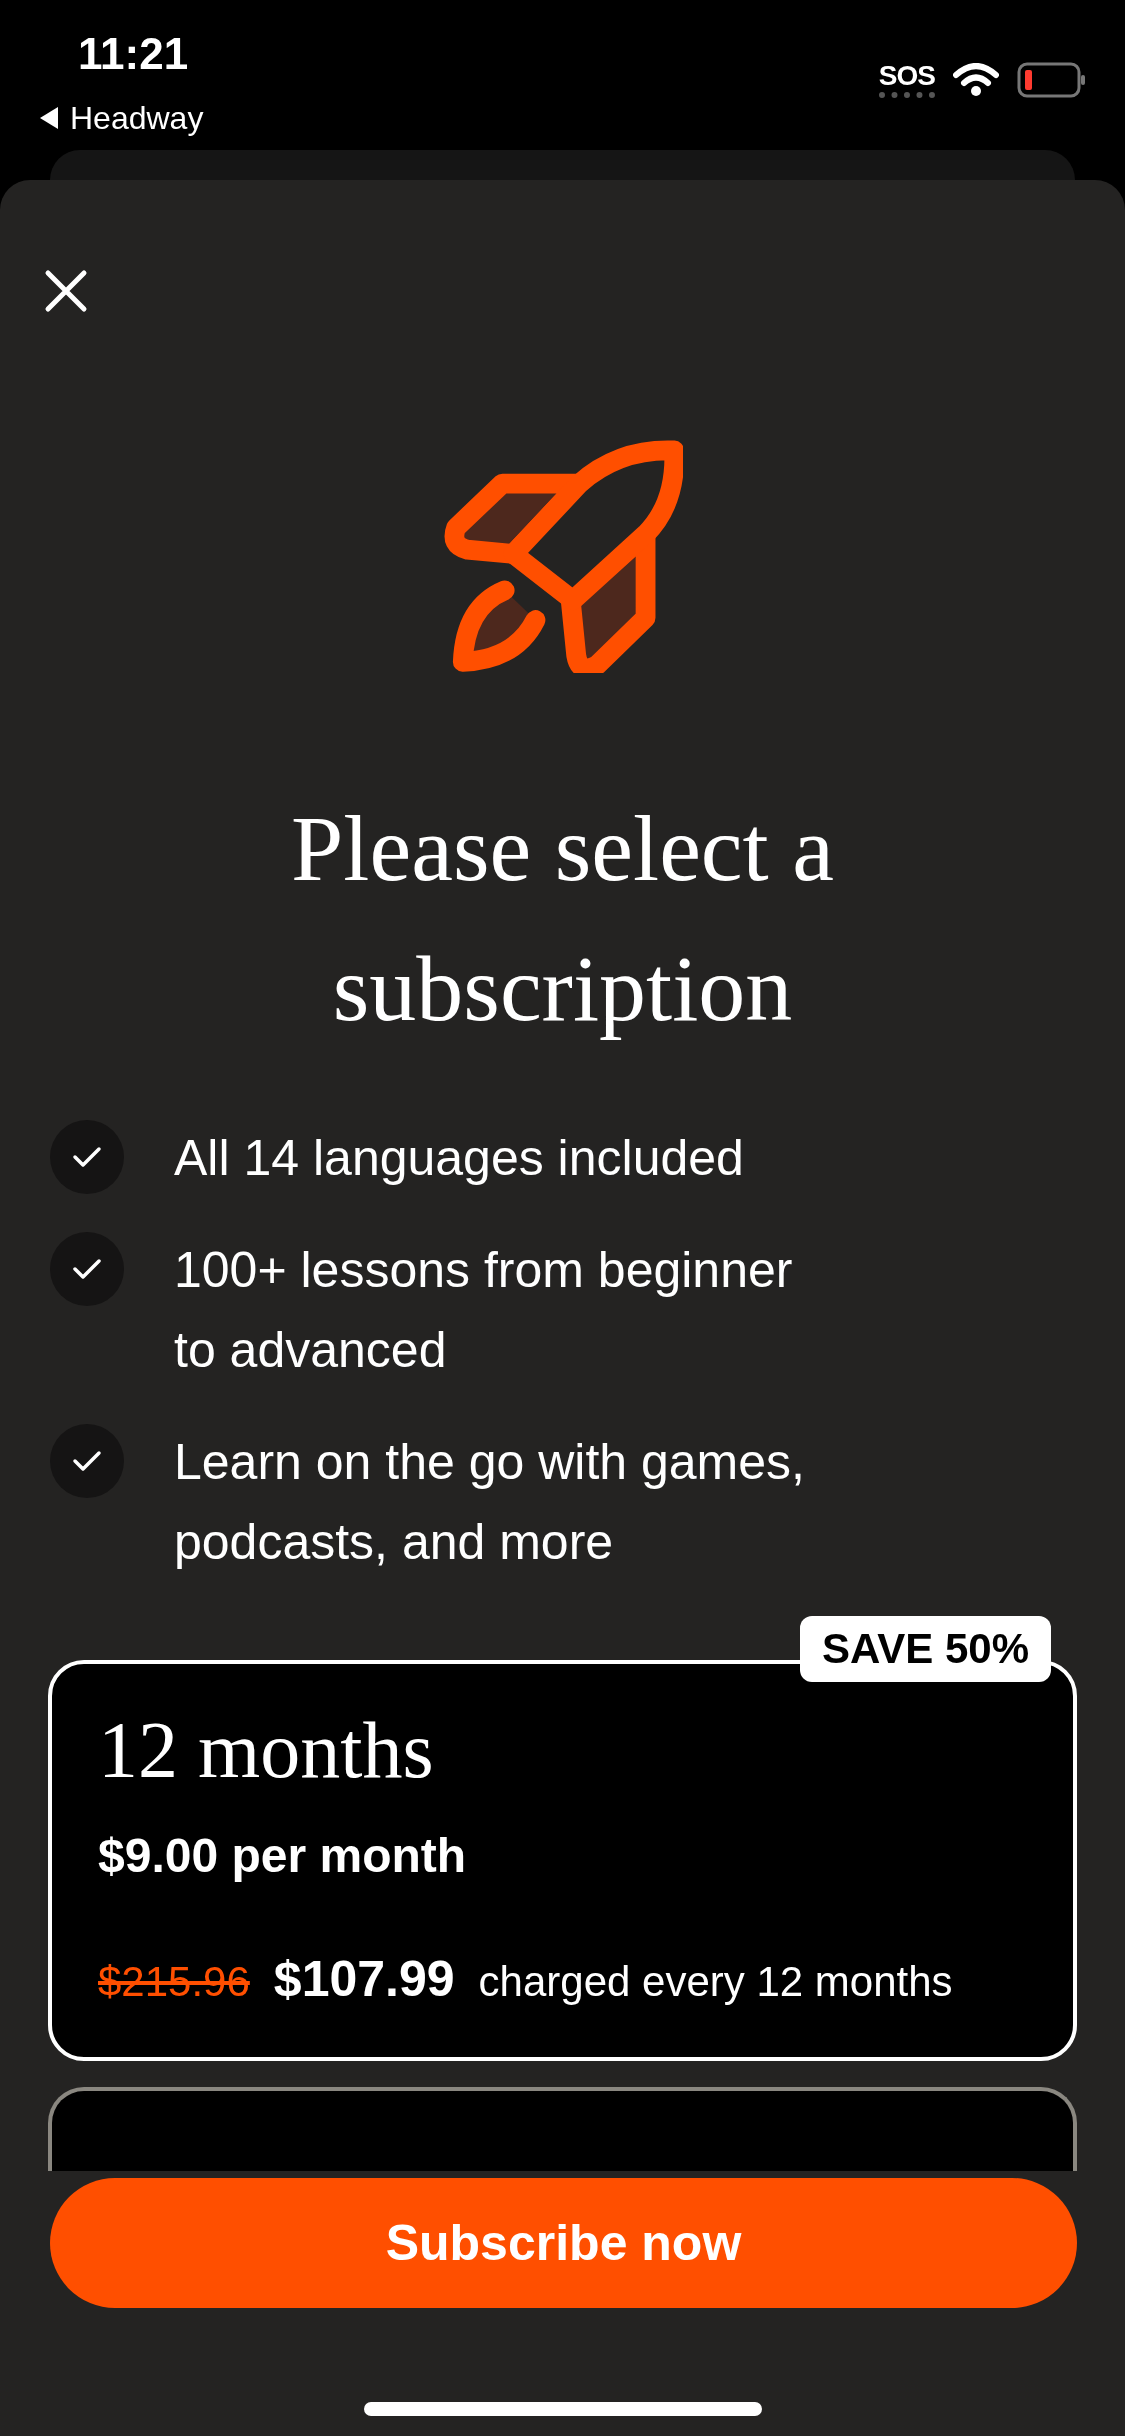 This screenshot has height=2436, width=1125. Describe the element at coordinates (283, 1856) in the screenshot. I see `monthly-price: $9.00 per month` at that location.